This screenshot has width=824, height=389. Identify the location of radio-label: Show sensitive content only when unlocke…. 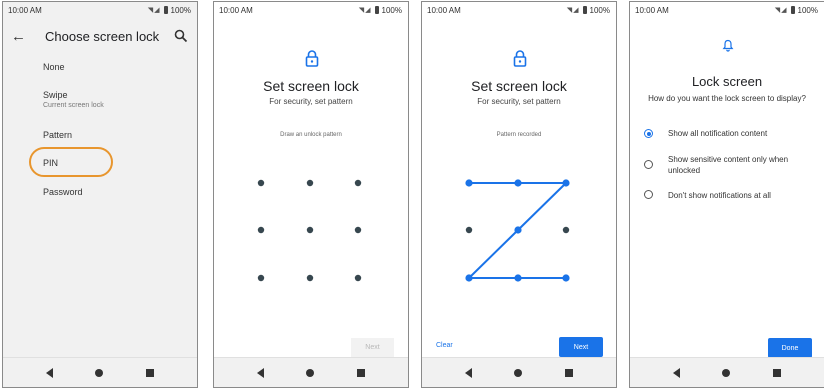
(728, 165).